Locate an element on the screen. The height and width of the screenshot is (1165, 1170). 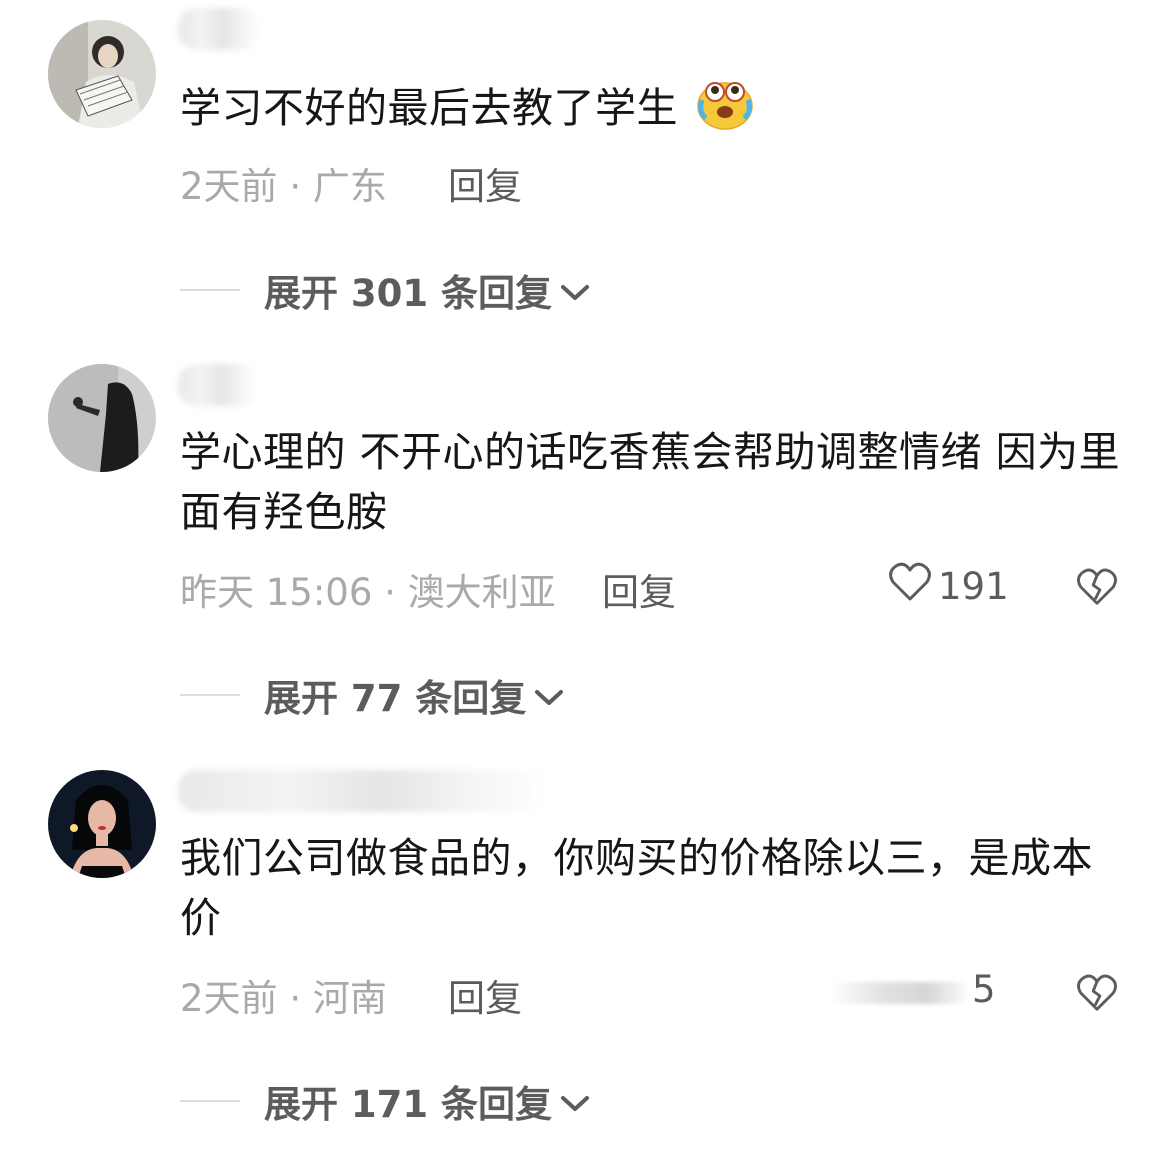
heart-outline-icon is located at coordinates (910, 586).